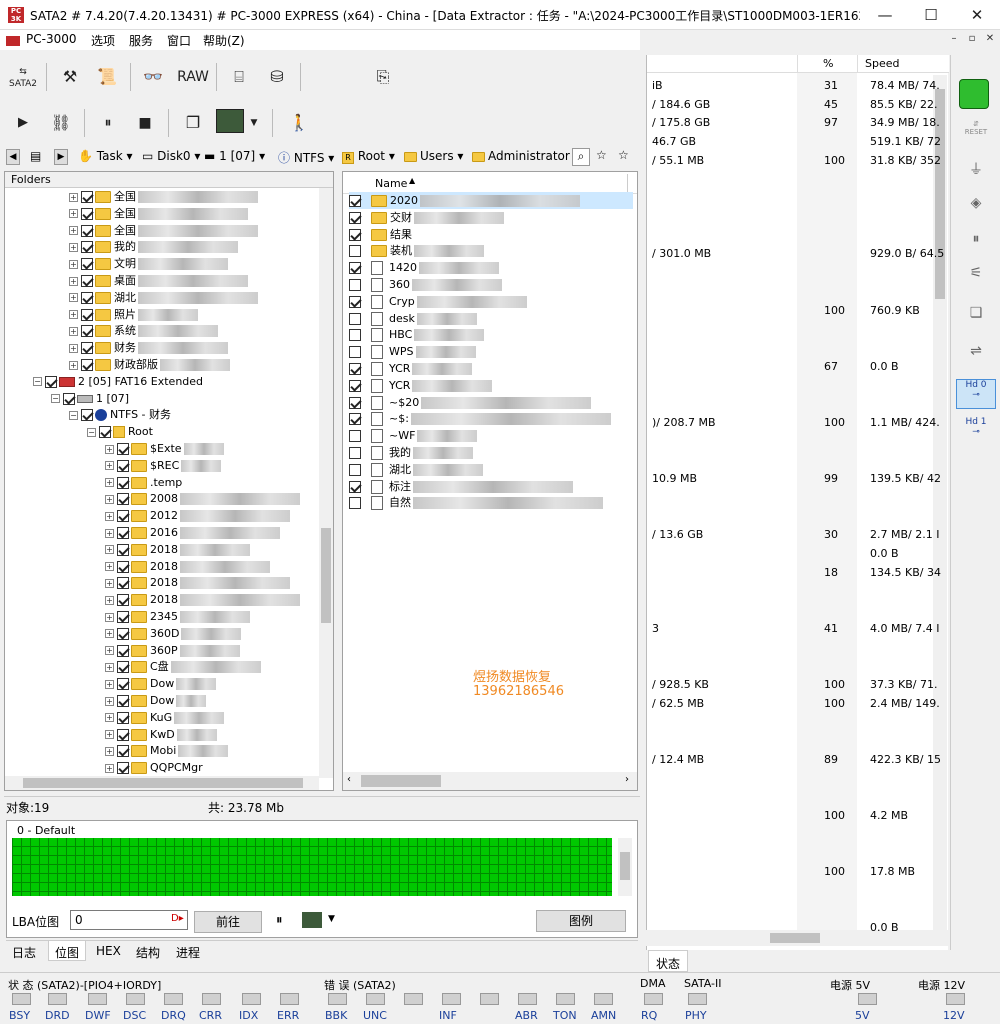 The height and width of the screenshot is (1024, 1000). I want to click on binoculars-icon: 👓, so click(153, 77).